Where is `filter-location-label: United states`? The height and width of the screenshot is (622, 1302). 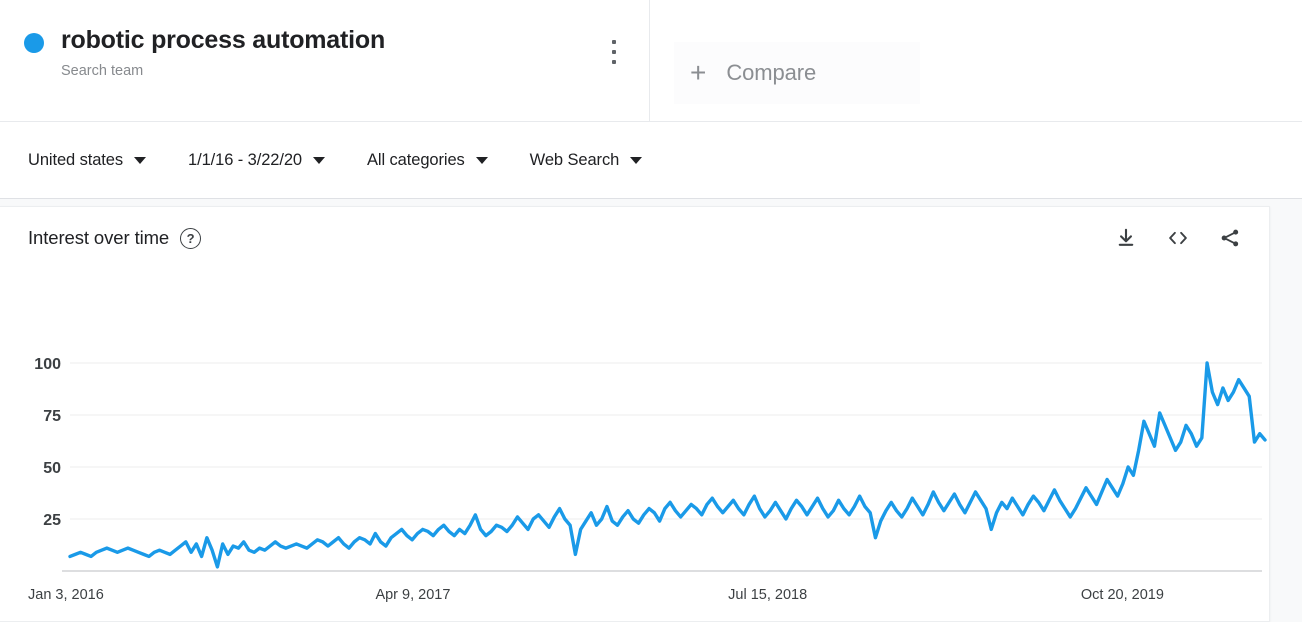 filter-location-label: United states is located at coordinates (76, 159).